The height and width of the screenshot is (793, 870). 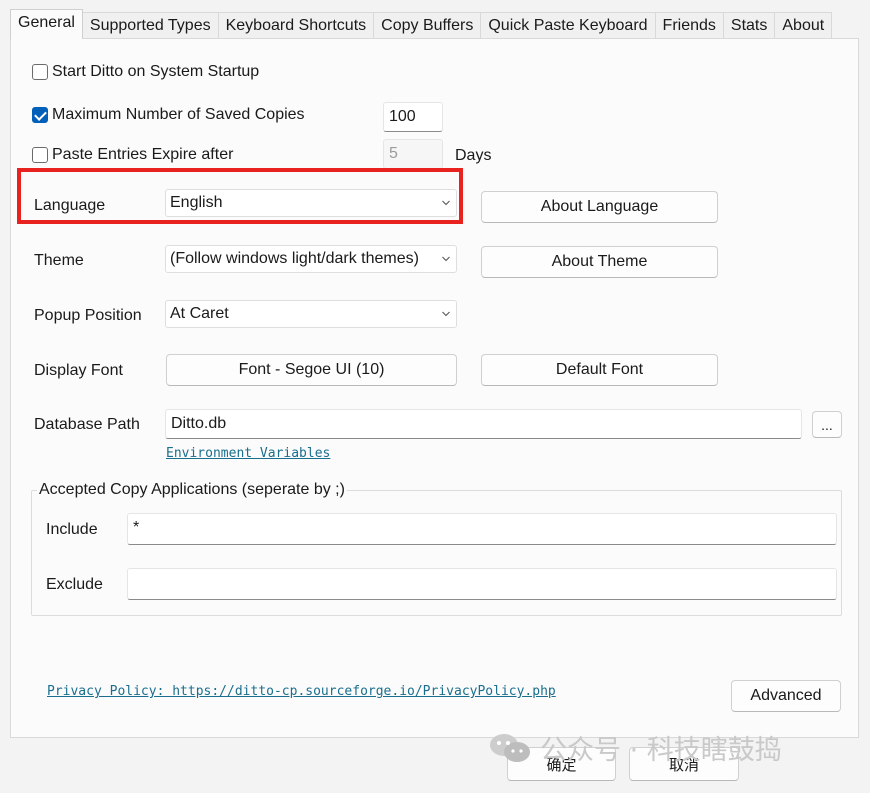 I want to click on watermark: 公众号 · 科技瞎鼓捣, so click(x=635, y=747).